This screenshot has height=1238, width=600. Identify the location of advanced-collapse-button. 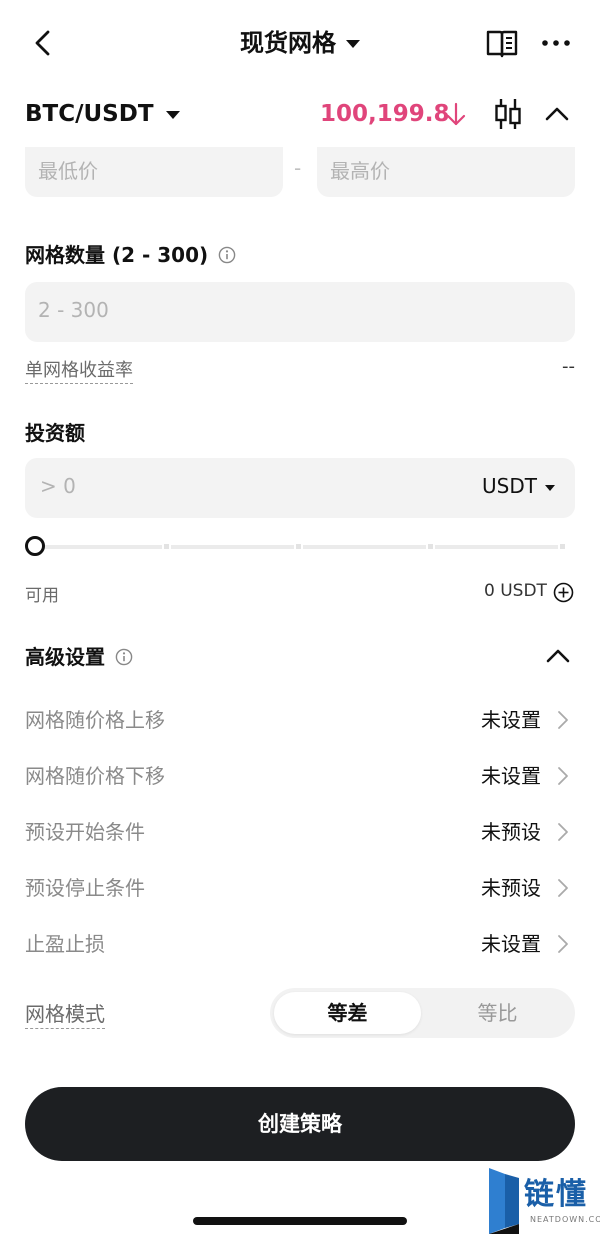
(558, 656).